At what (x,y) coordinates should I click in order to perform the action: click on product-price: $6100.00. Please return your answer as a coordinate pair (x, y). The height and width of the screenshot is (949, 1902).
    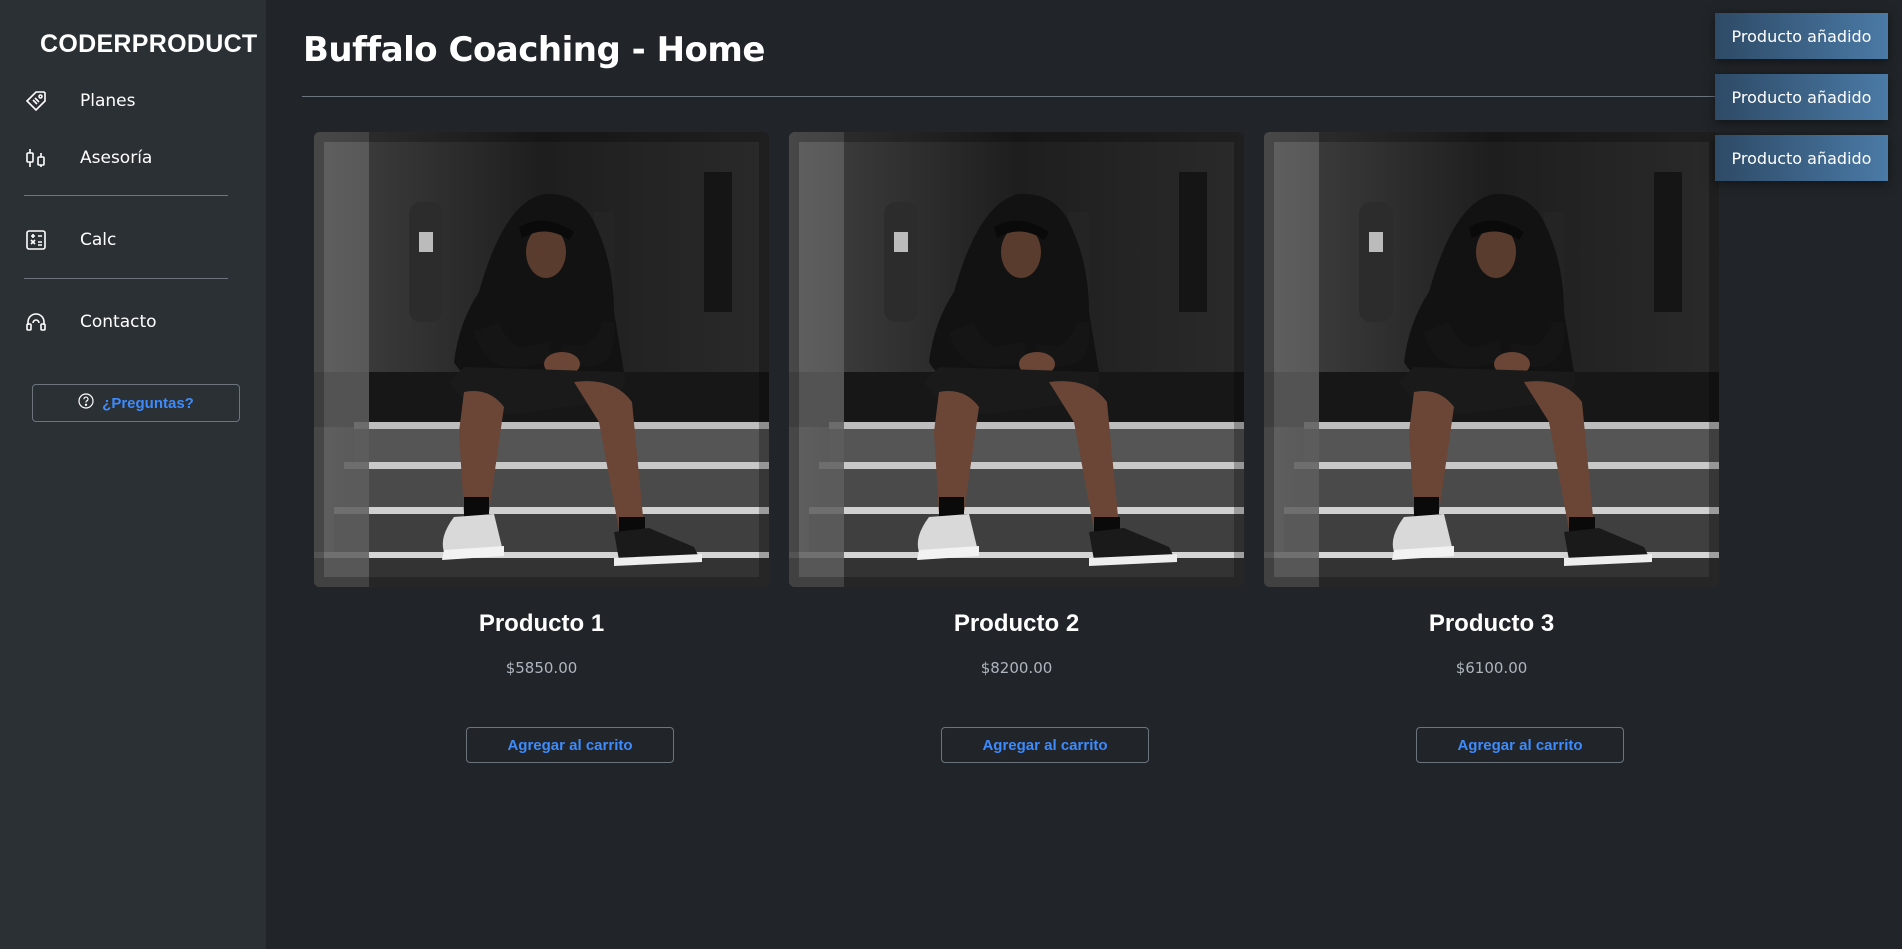
    Looking at the image, I should click on (1491, 668).